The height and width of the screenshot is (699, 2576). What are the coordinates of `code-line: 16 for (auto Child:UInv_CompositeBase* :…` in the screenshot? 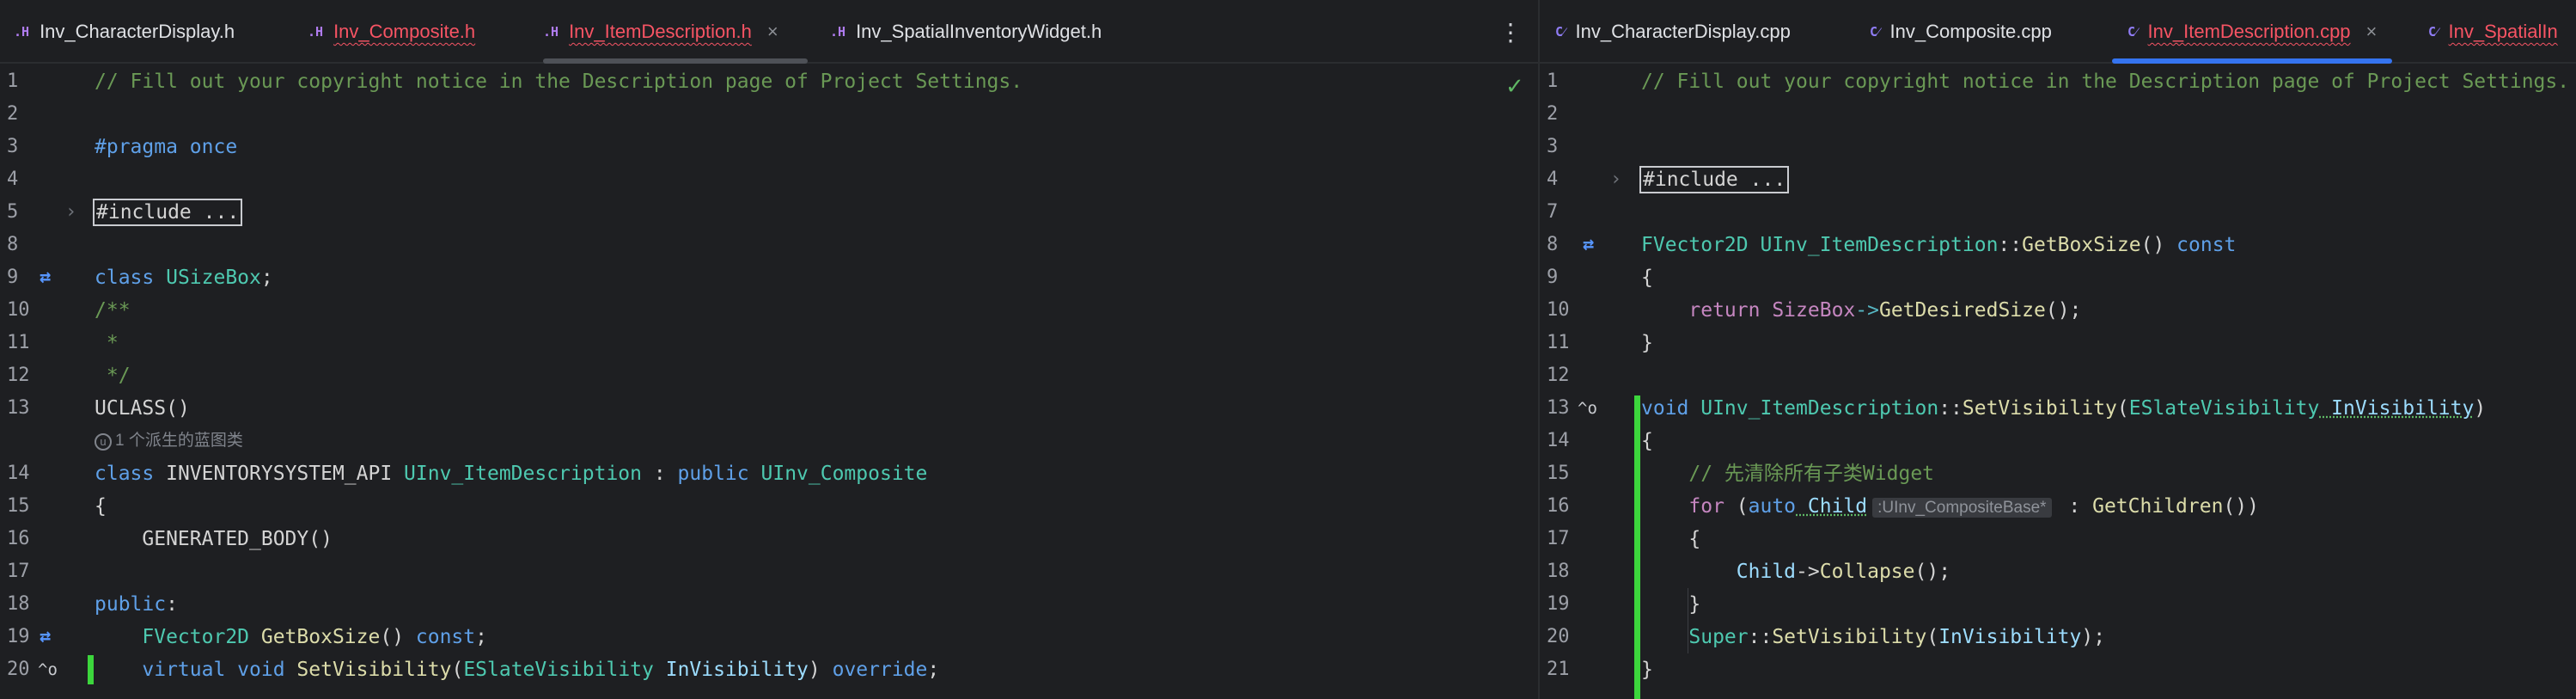 It's located at (2058, 506).